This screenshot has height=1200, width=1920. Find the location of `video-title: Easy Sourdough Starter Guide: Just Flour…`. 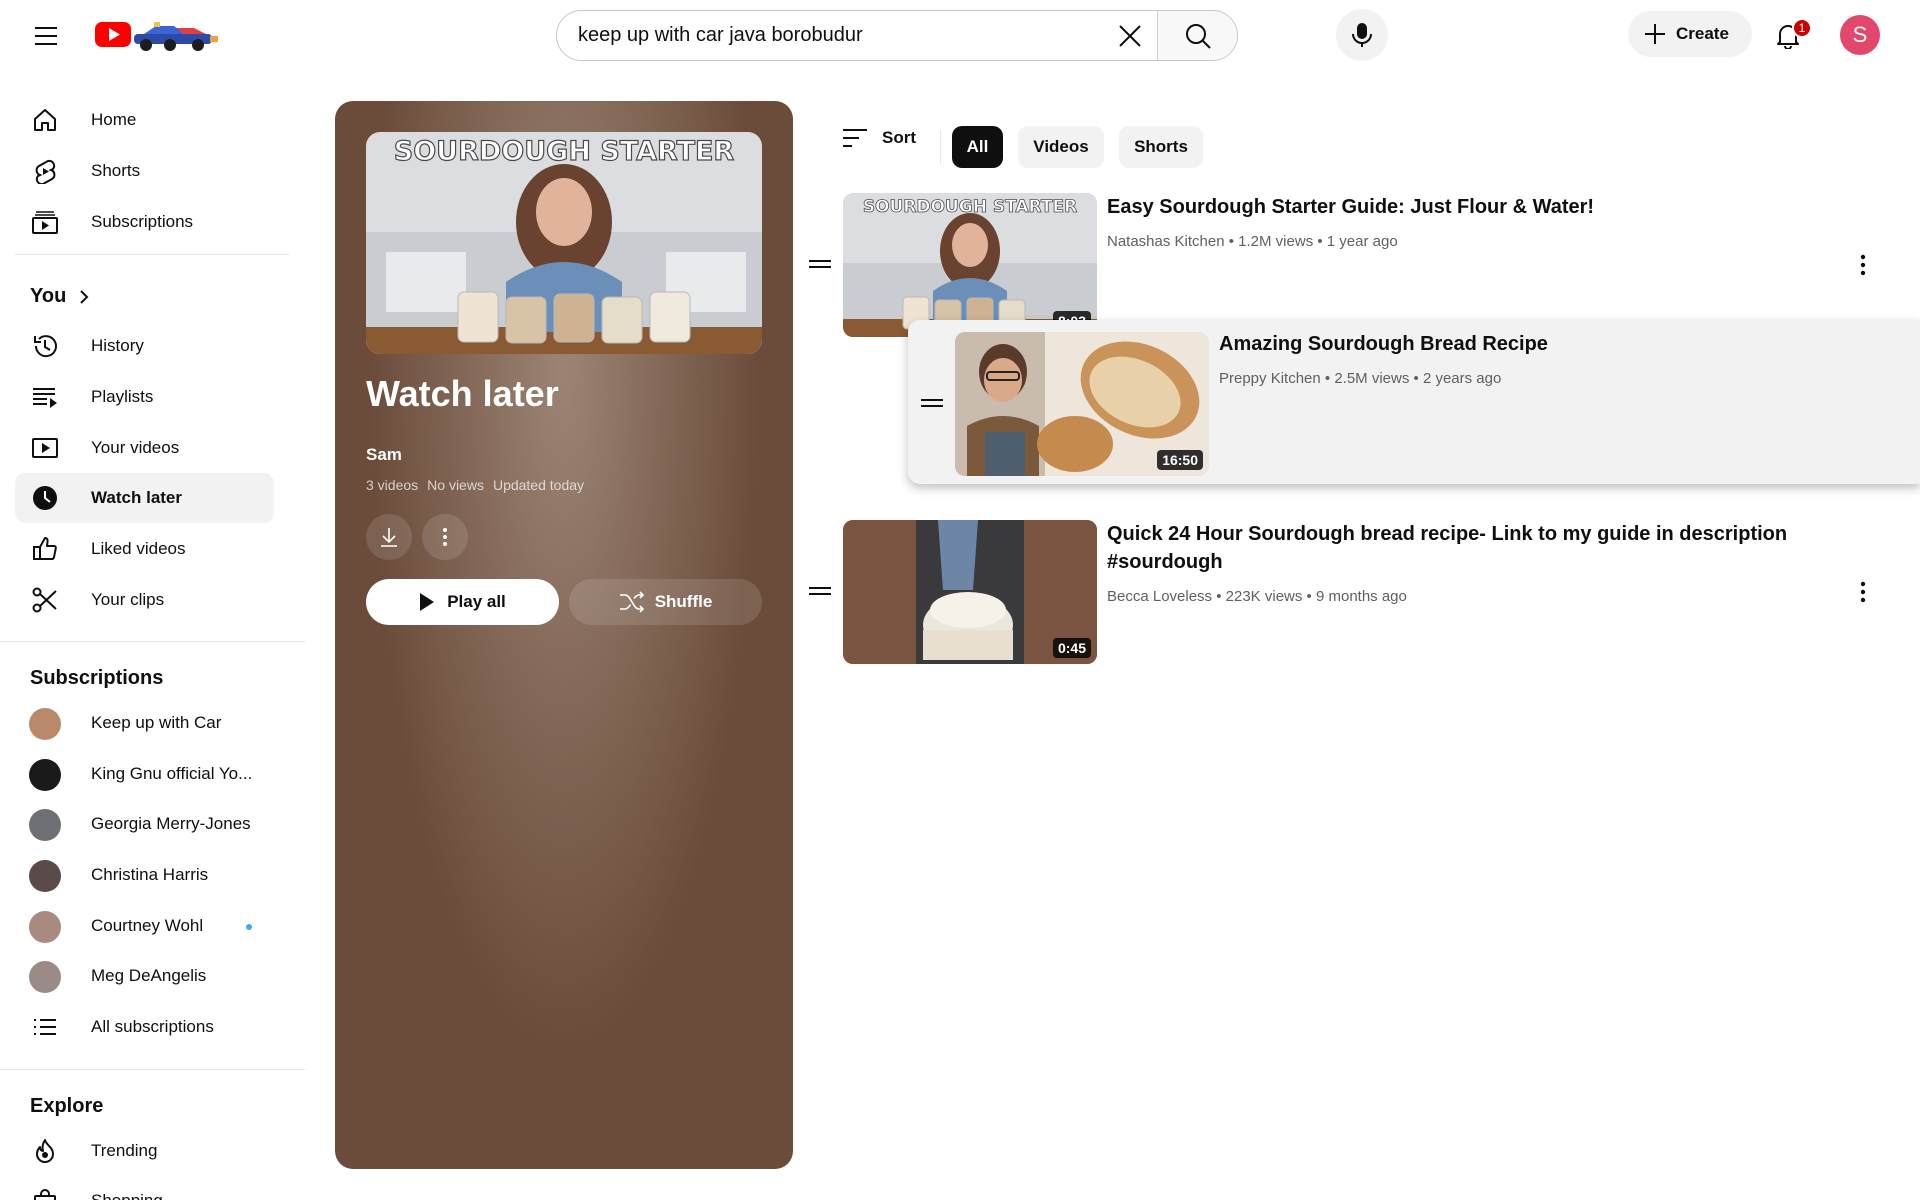

video-title: Easy Sourdough Starter Guide: Just Flour… is located at coordinates (1457, 207).